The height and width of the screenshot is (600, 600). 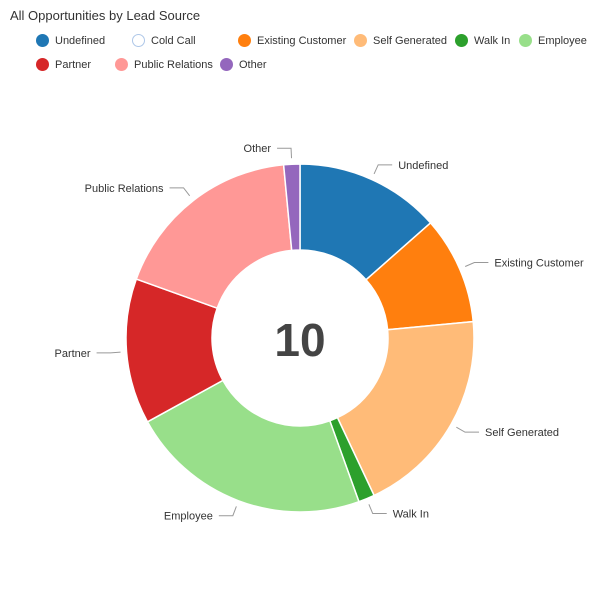 What do you see at coordinates (411, 515) in the screenshot?
I see `slice-label-walk-in: Walk In` at bounding box center [411, 515].